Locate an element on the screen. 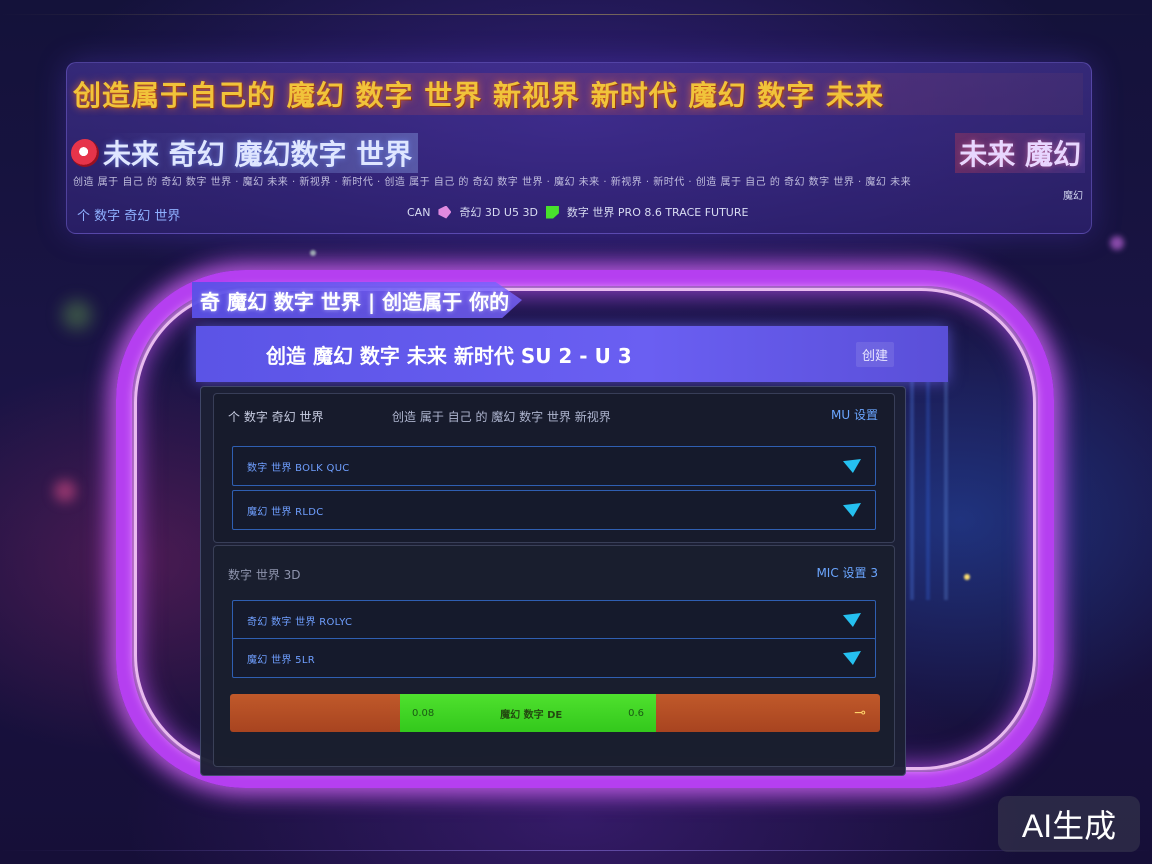 The width and height of the screenshot is (1152, 864). action-bar-primary-button: 0.08 魔幻 数字 DE 0.6 is located at coordinates (528, 713).